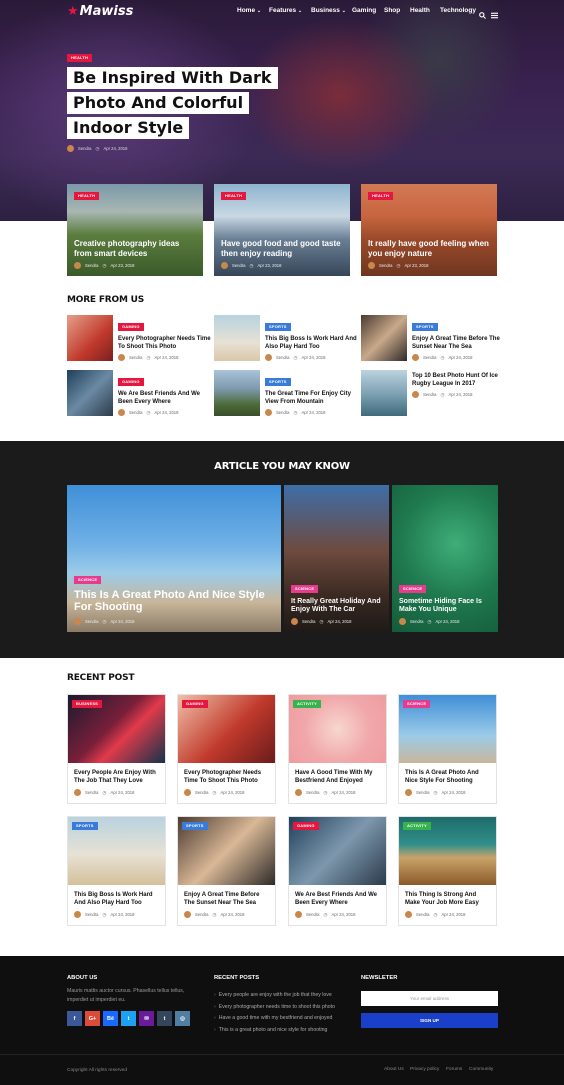  I want to click on footer-link-forums: Forums, so click(454, 1069).